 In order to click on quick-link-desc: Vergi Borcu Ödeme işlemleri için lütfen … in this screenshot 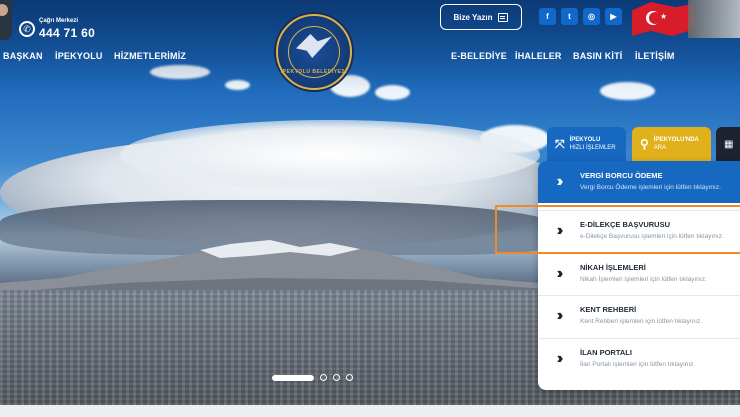, I will do `click(650, 187)`.